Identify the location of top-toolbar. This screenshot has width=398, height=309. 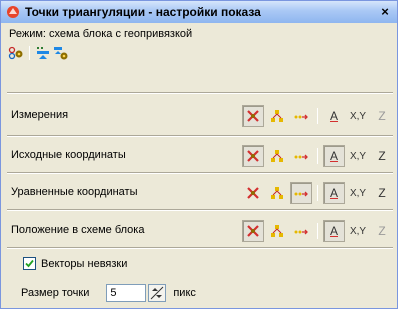
(38, 53).